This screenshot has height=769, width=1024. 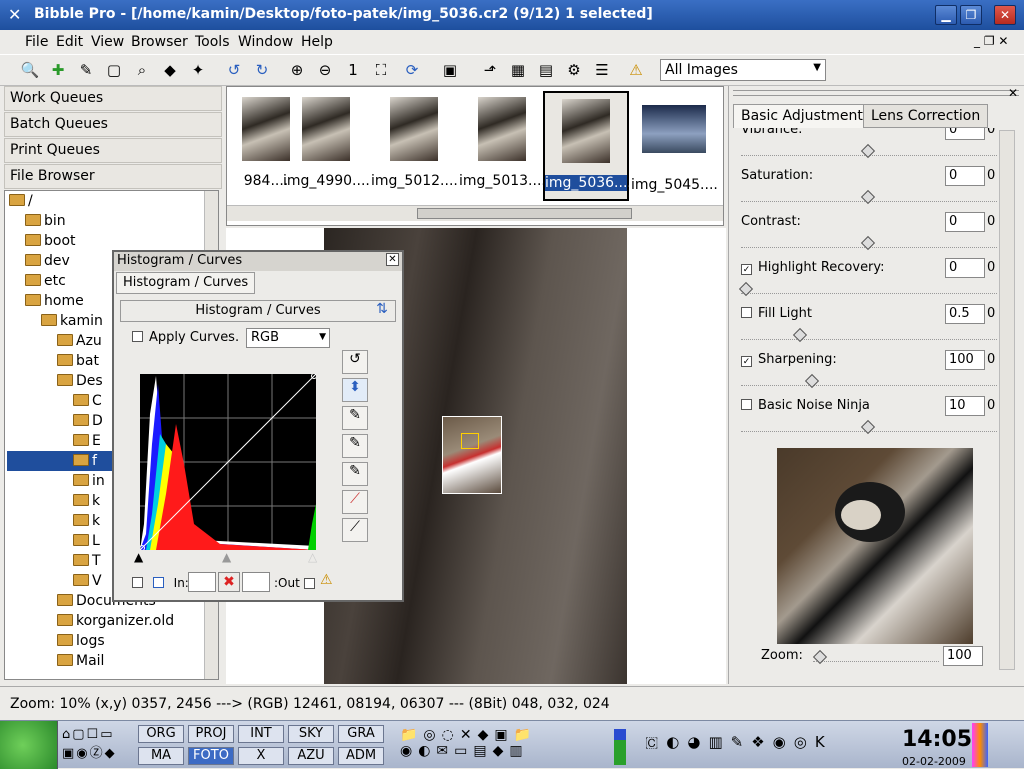 I want to click on maximize-button: ❐, so click(x=971, y=15).